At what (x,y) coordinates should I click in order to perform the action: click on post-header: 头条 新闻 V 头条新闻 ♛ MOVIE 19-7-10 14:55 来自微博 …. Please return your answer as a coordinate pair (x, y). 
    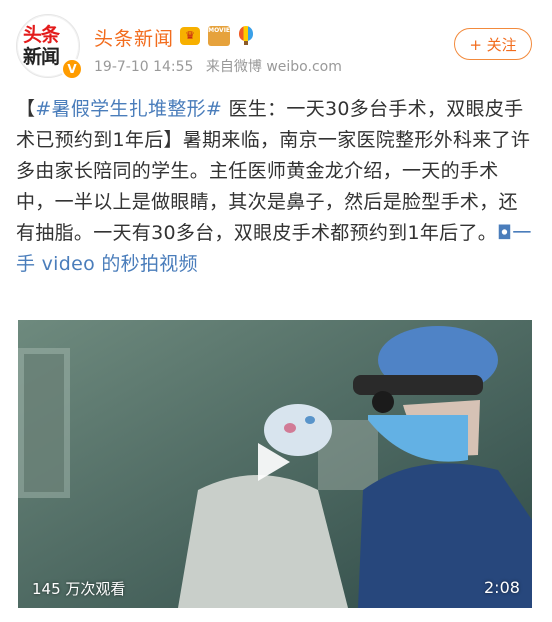
    Looking at the image, I should click on (276, 45).